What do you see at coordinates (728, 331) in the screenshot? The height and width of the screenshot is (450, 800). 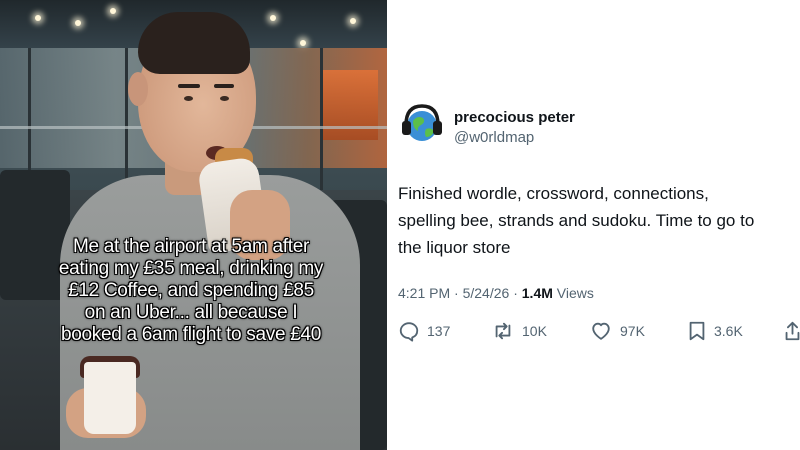 I see `bookmark-count: 3.6K` at bounding box center [728, 331].